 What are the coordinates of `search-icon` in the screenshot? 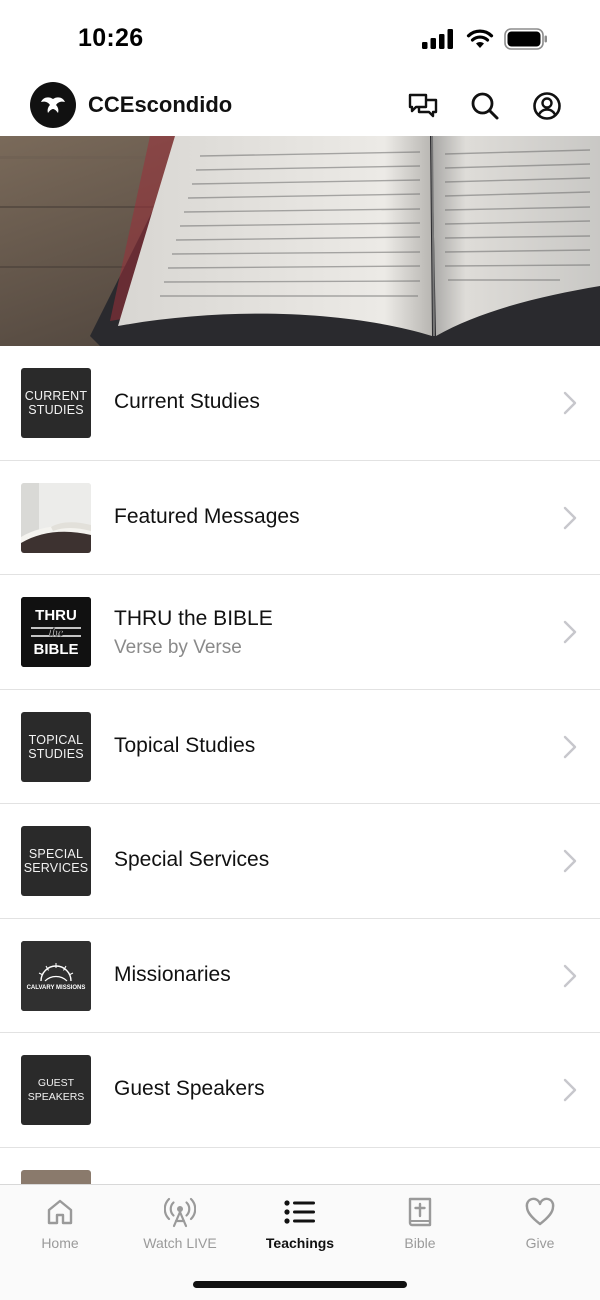 It's located at (485, 106).